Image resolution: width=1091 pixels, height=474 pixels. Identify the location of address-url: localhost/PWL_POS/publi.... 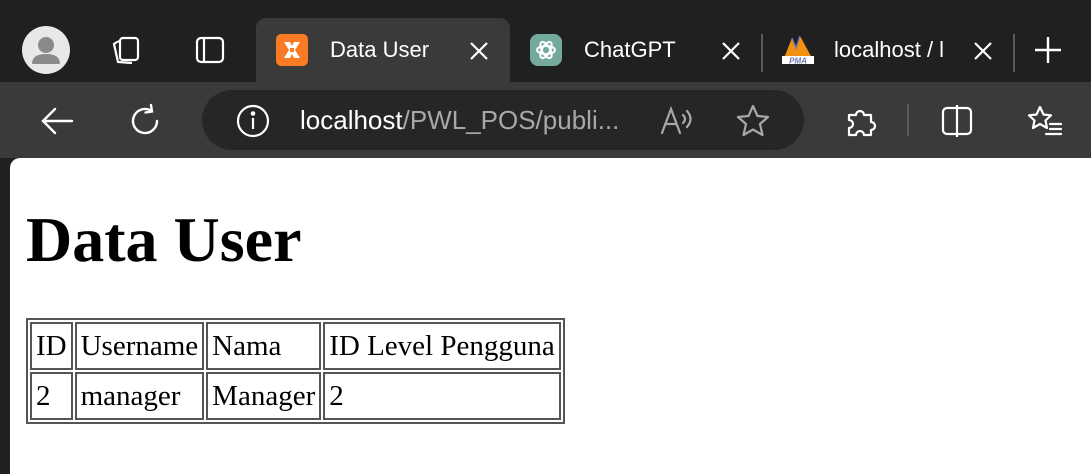
(459, 120).